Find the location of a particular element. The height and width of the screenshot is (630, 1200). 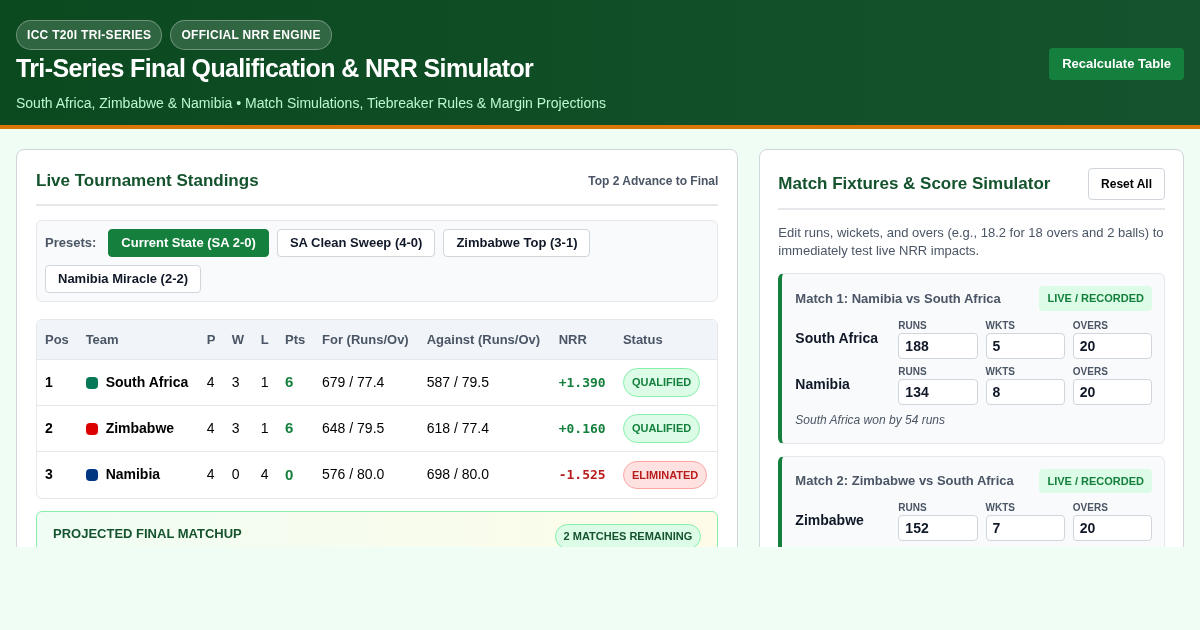

nrr-value: +0.160 is located at coordinates (582, 428).